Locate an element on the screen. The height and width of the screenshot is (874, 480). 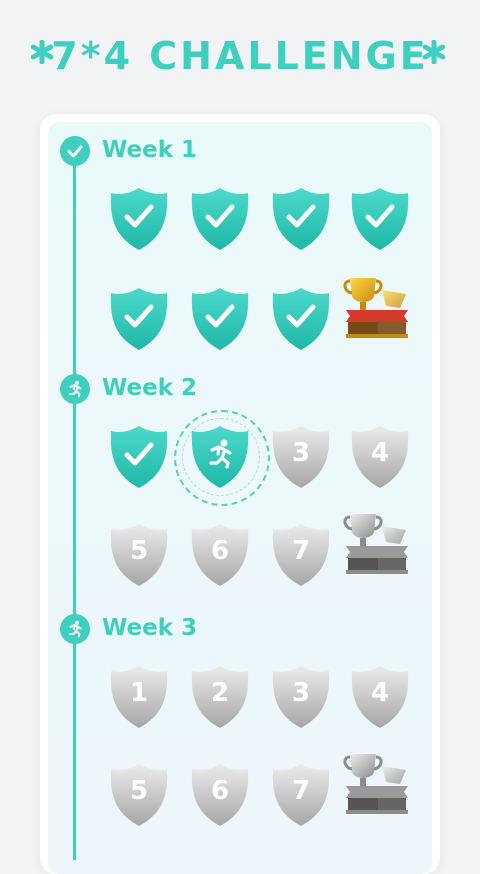
week-label: Week 3 is located at coordinates (150, 628).